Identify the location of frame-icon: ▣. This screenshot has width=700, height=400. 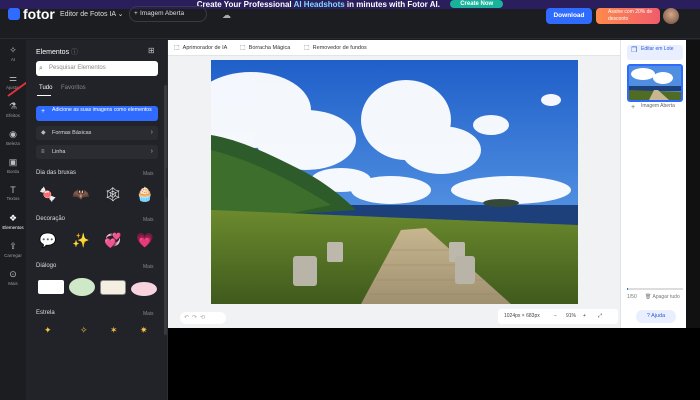
(13, 162).